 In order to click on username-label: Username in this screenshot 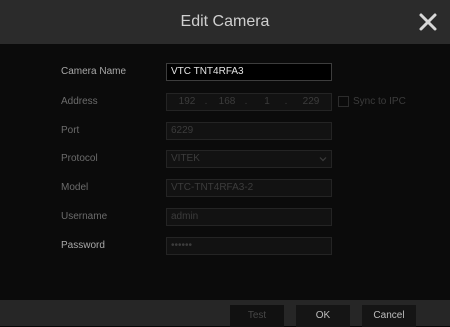, I will do `click(84, 216)`.